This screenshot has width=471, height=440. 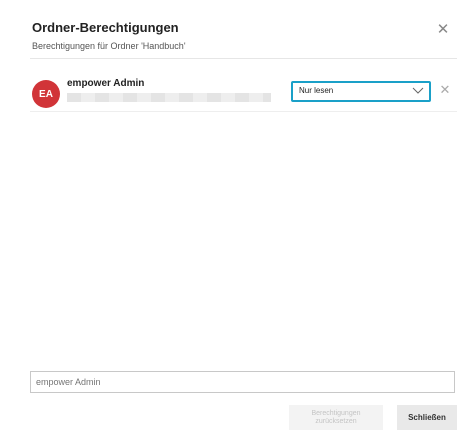 I want to click on header-divider, so click(x=243, y=58).